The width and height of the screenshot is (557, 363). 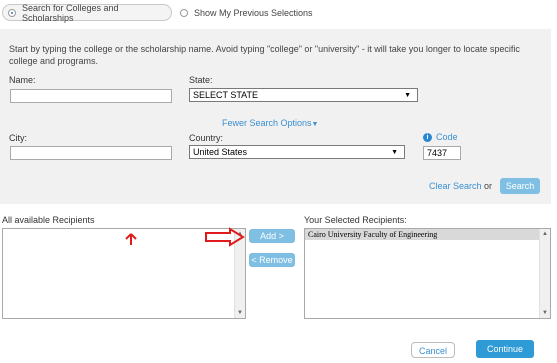 What do you see at coordinates (226, 95) in the screenshot?
I see `state-select-value: SELECT STATE` at bounding box center [226, 95].